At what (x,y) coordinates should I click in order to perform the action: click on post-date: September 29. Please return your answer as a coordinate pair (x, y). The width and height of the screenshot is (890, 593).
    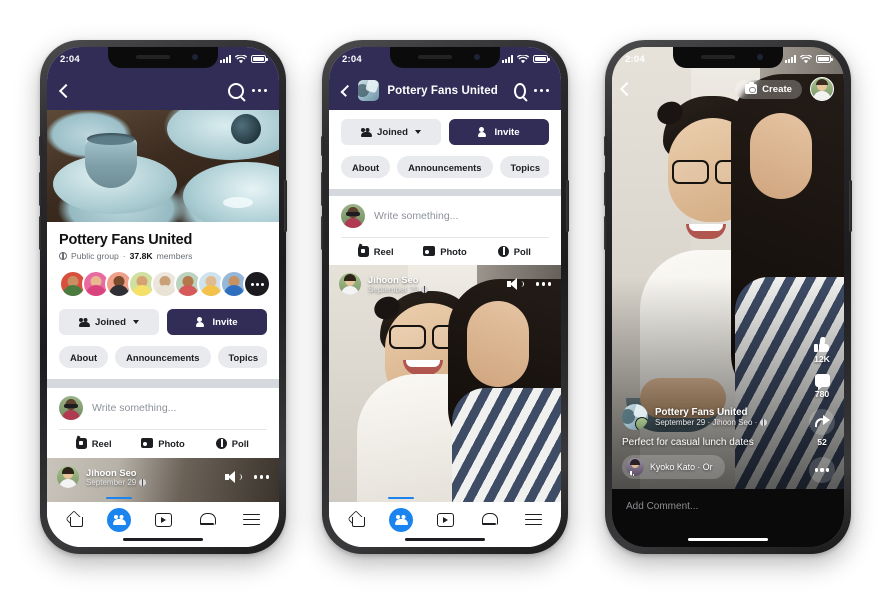
    Looking at the image, I should click on (116, 482).